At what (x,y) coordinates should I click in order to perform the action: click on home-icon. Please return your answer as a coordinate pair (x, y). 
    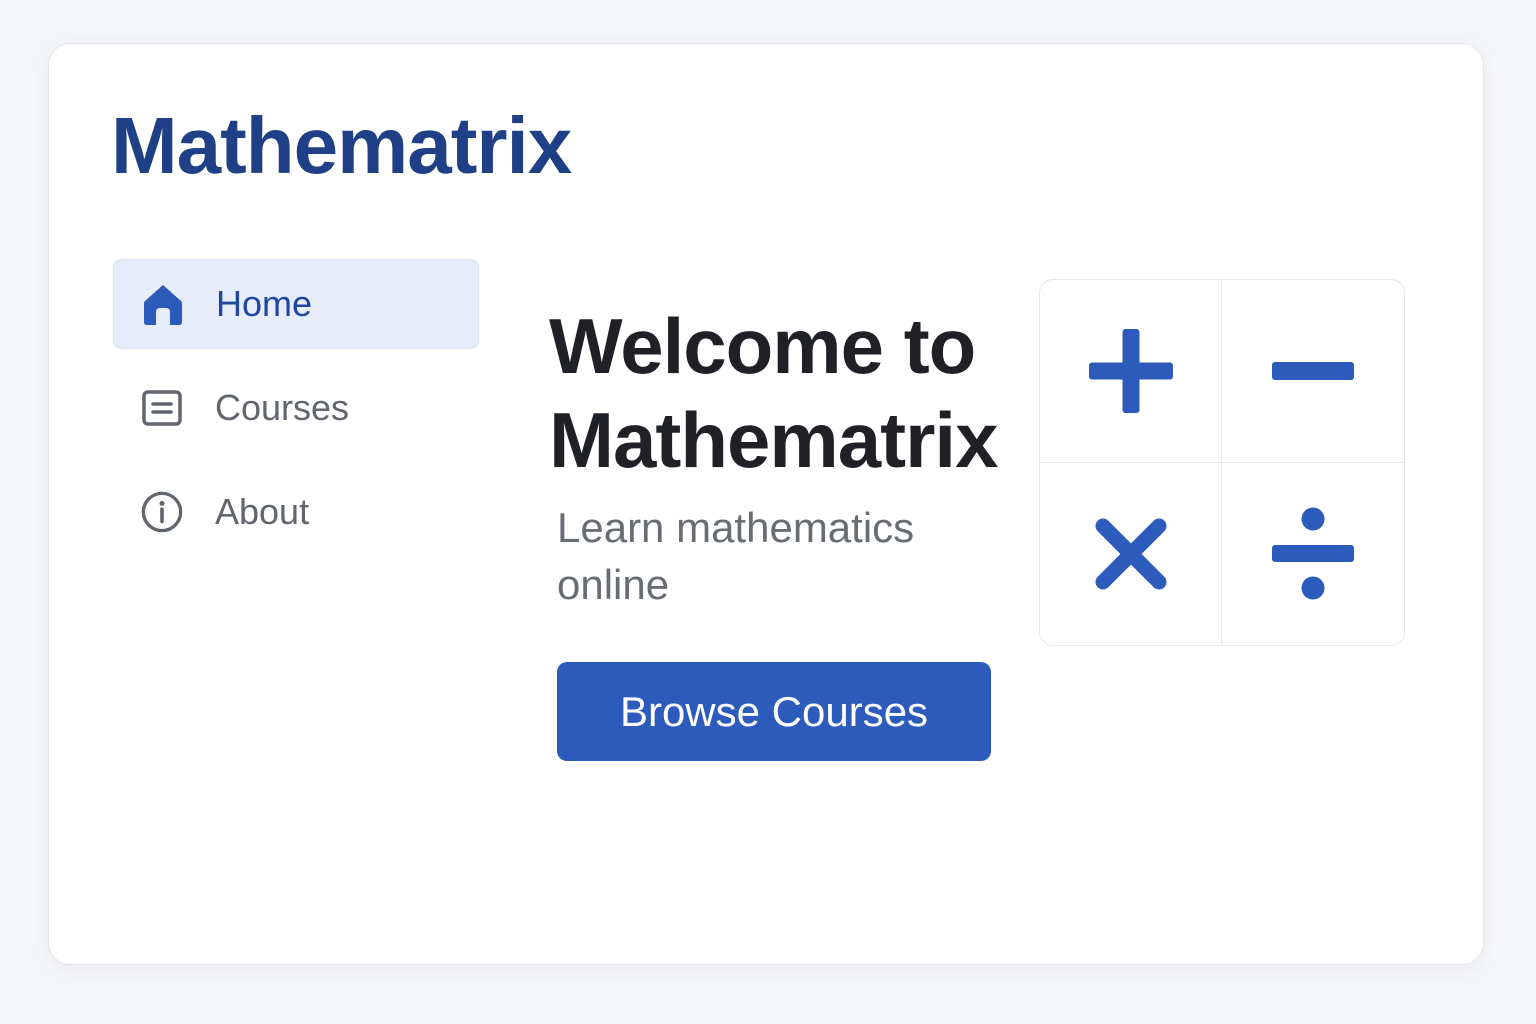
    Looking at the image, I should click on (163, 304).